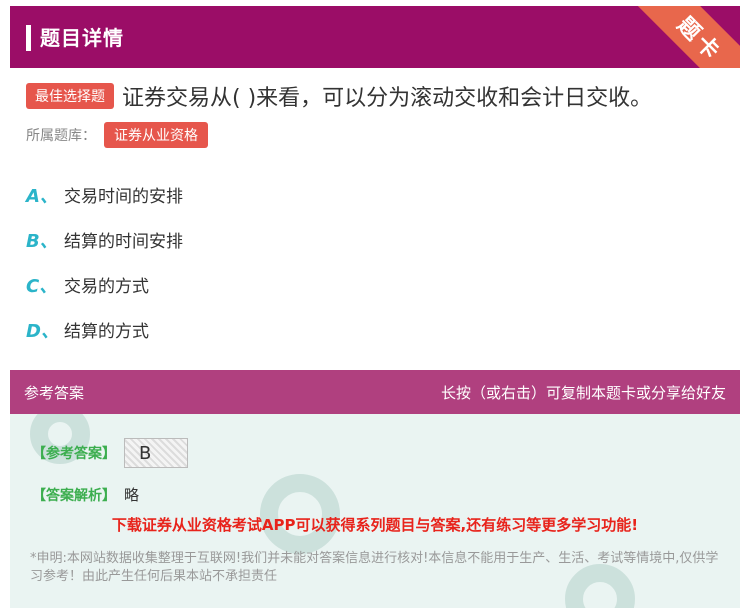 This screenshot has width=750, height=608. I want to click on page-title: 题目详情, so click(82, 38).